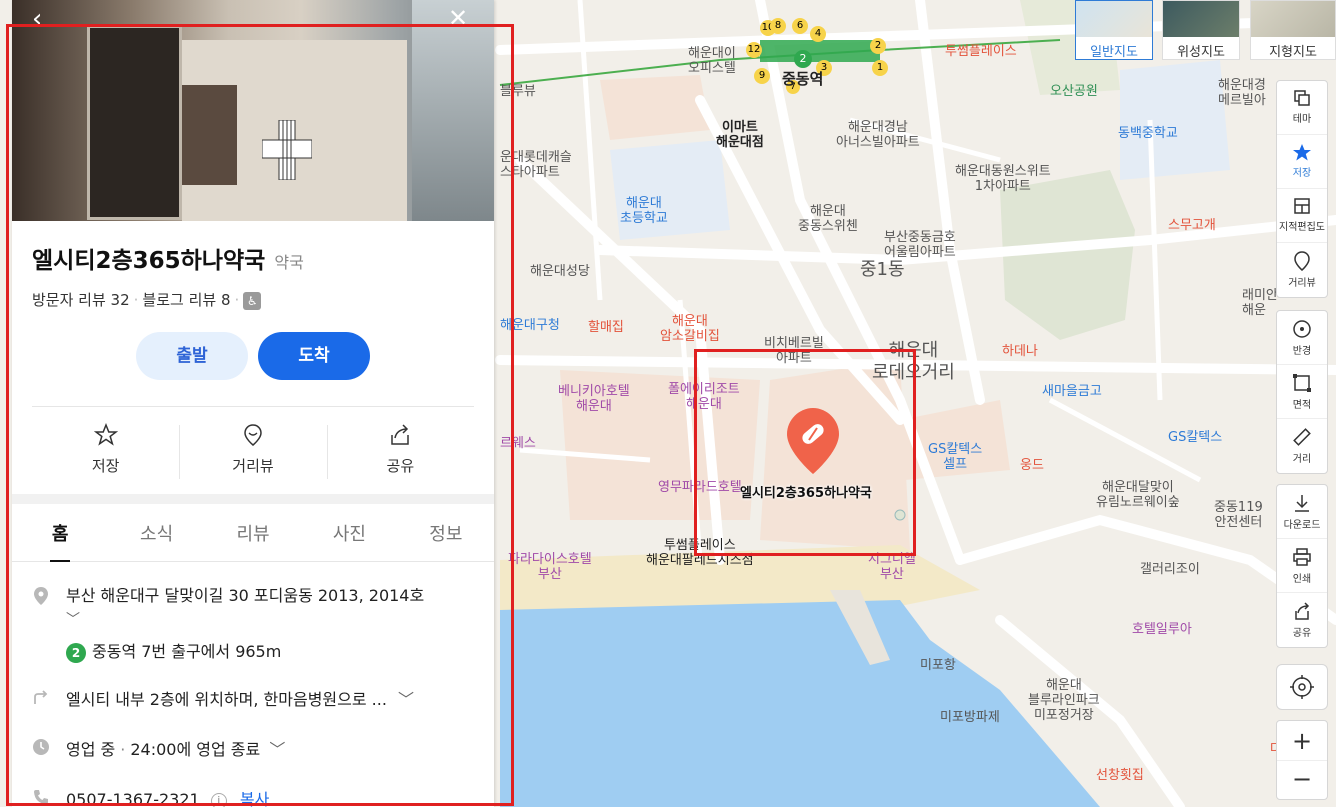 The image size is (1336, 807). Describe the element at coordinates (1148, 133) in the screenshot. I see `map-poi-label: 동백중학교` at that location.